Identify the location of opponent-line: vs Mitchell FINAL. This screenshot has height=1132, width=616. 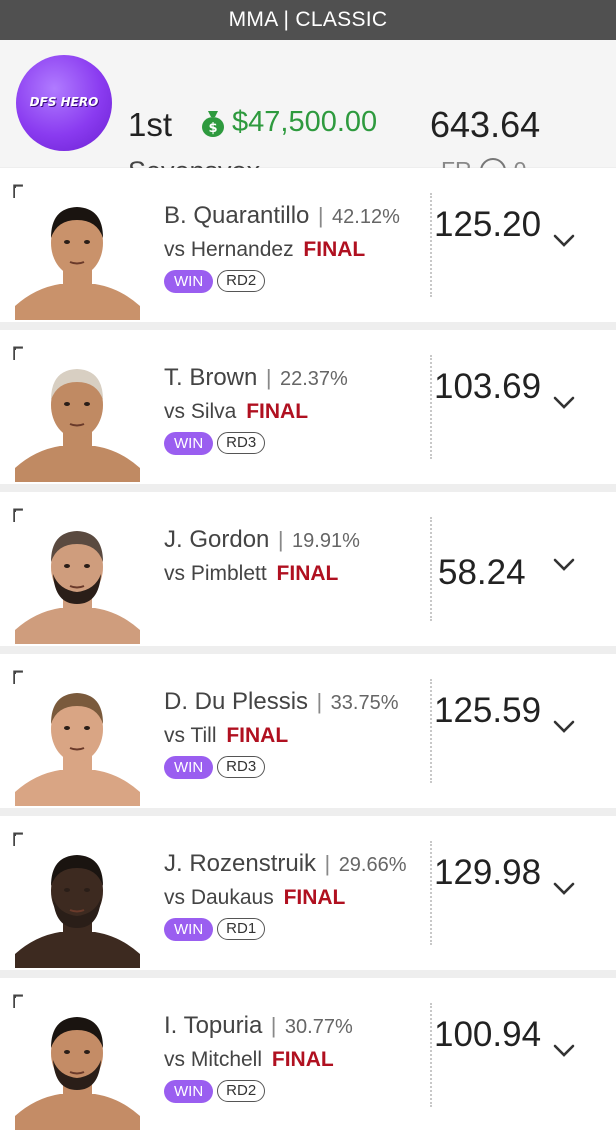
(249, 1060).